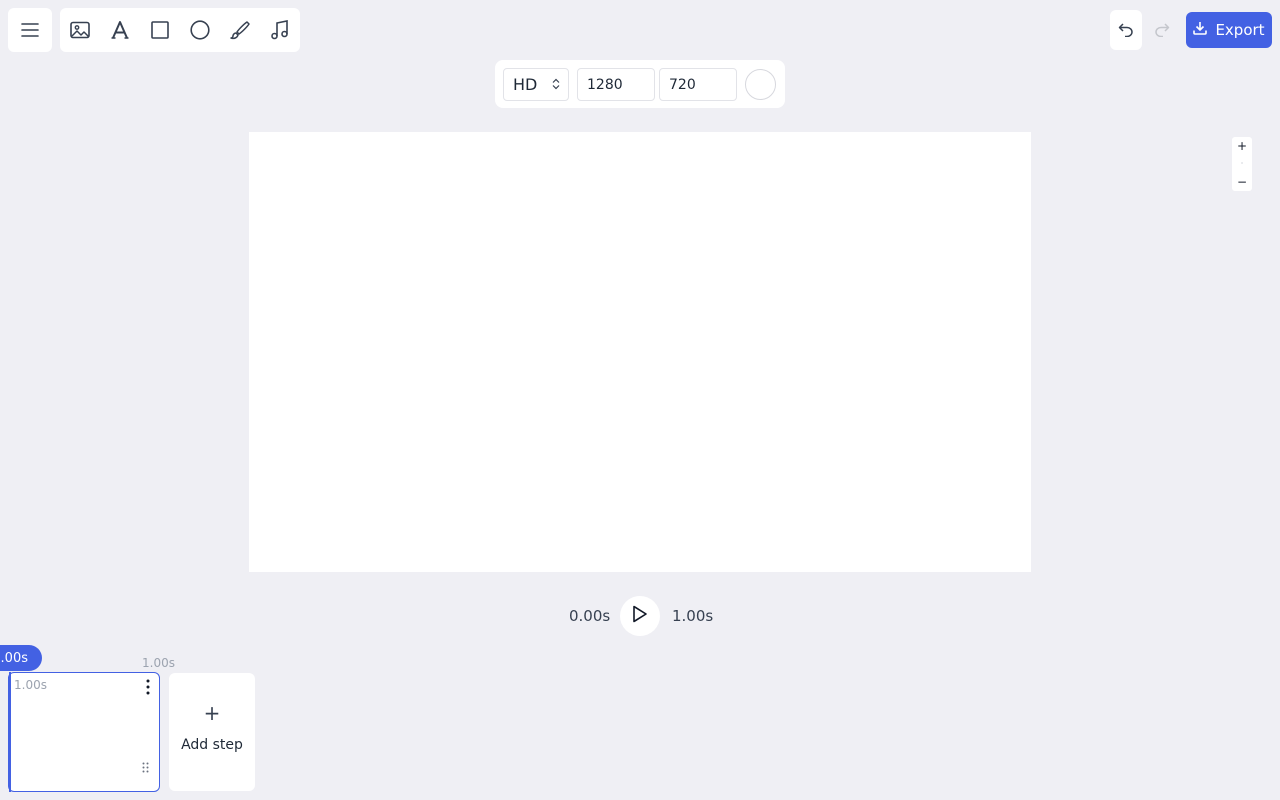 The height and width of the screenshot is (800, 1280). Describe the element at coordinates (760, 84) in the screenshot. I see `background-color-swatch` at that location.